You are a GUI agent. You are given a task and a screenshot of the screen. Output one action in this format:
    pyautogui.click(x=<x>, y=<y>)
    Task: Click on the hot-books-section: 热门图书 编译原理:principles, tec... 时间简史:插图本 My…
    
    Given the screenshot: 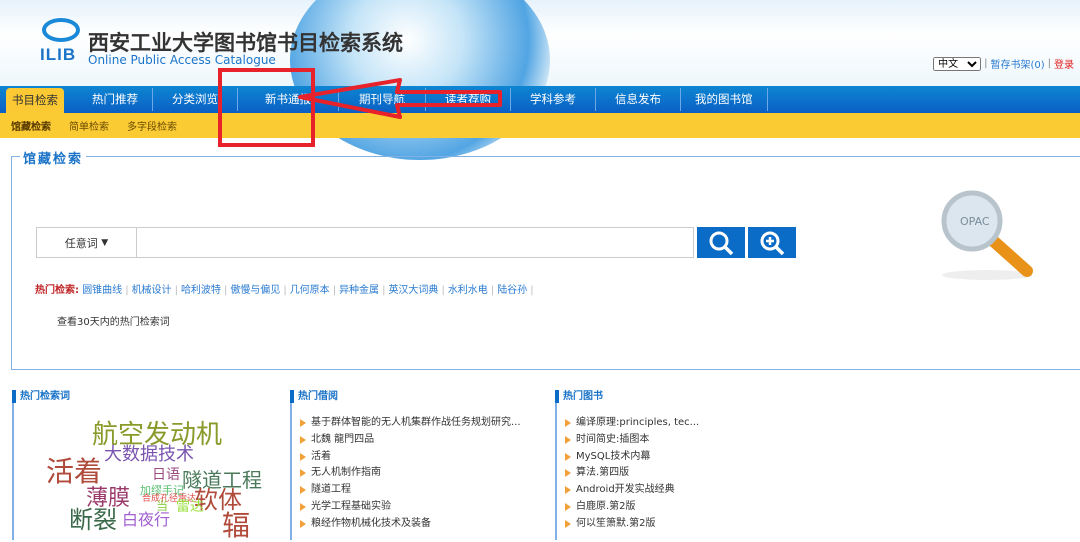 What is the action you would take?
    pyautogui.click(x=682, y=465)
    